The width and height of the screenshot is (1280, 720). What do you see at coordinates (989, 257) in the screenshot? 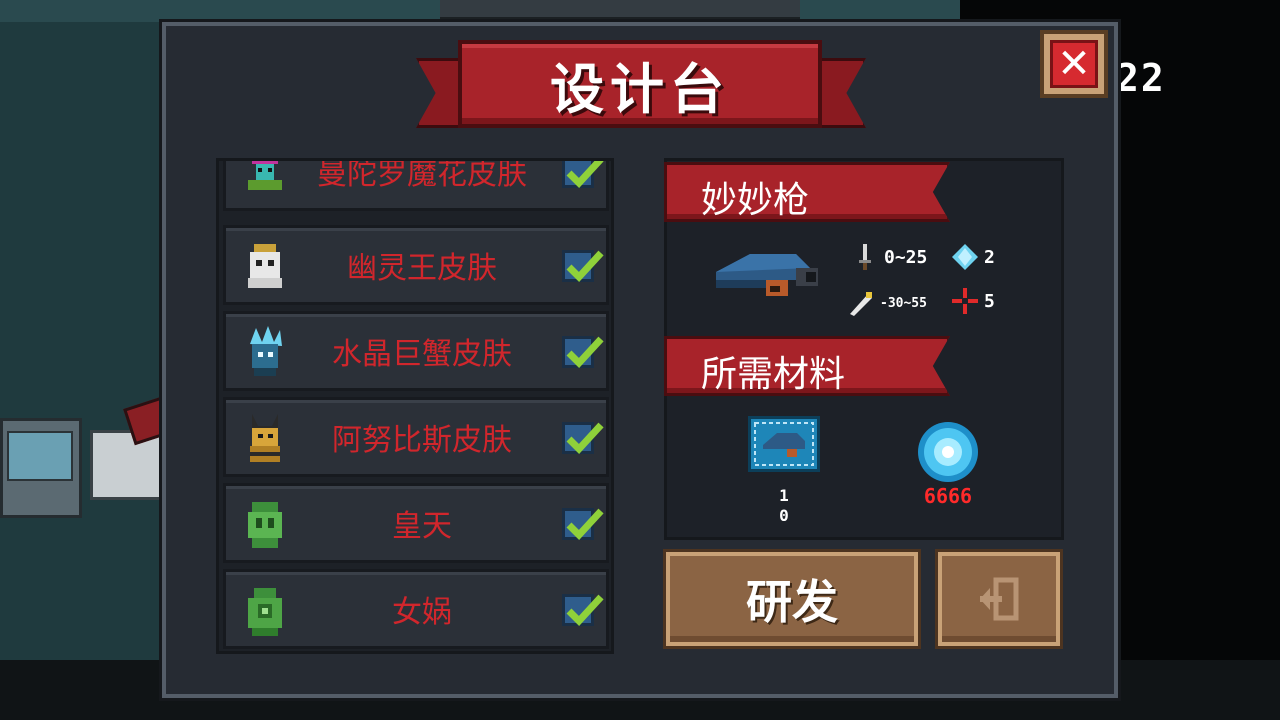
I see `energy-value: 2` at bounding box center [989, 257].